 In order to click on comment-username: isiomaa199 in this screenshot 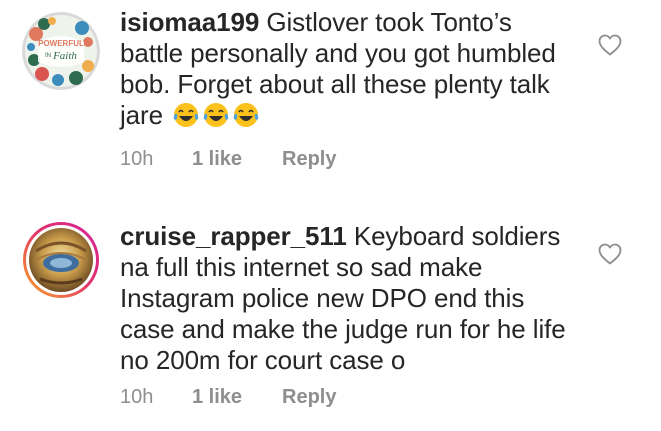, I will do `click(189, 22)`.